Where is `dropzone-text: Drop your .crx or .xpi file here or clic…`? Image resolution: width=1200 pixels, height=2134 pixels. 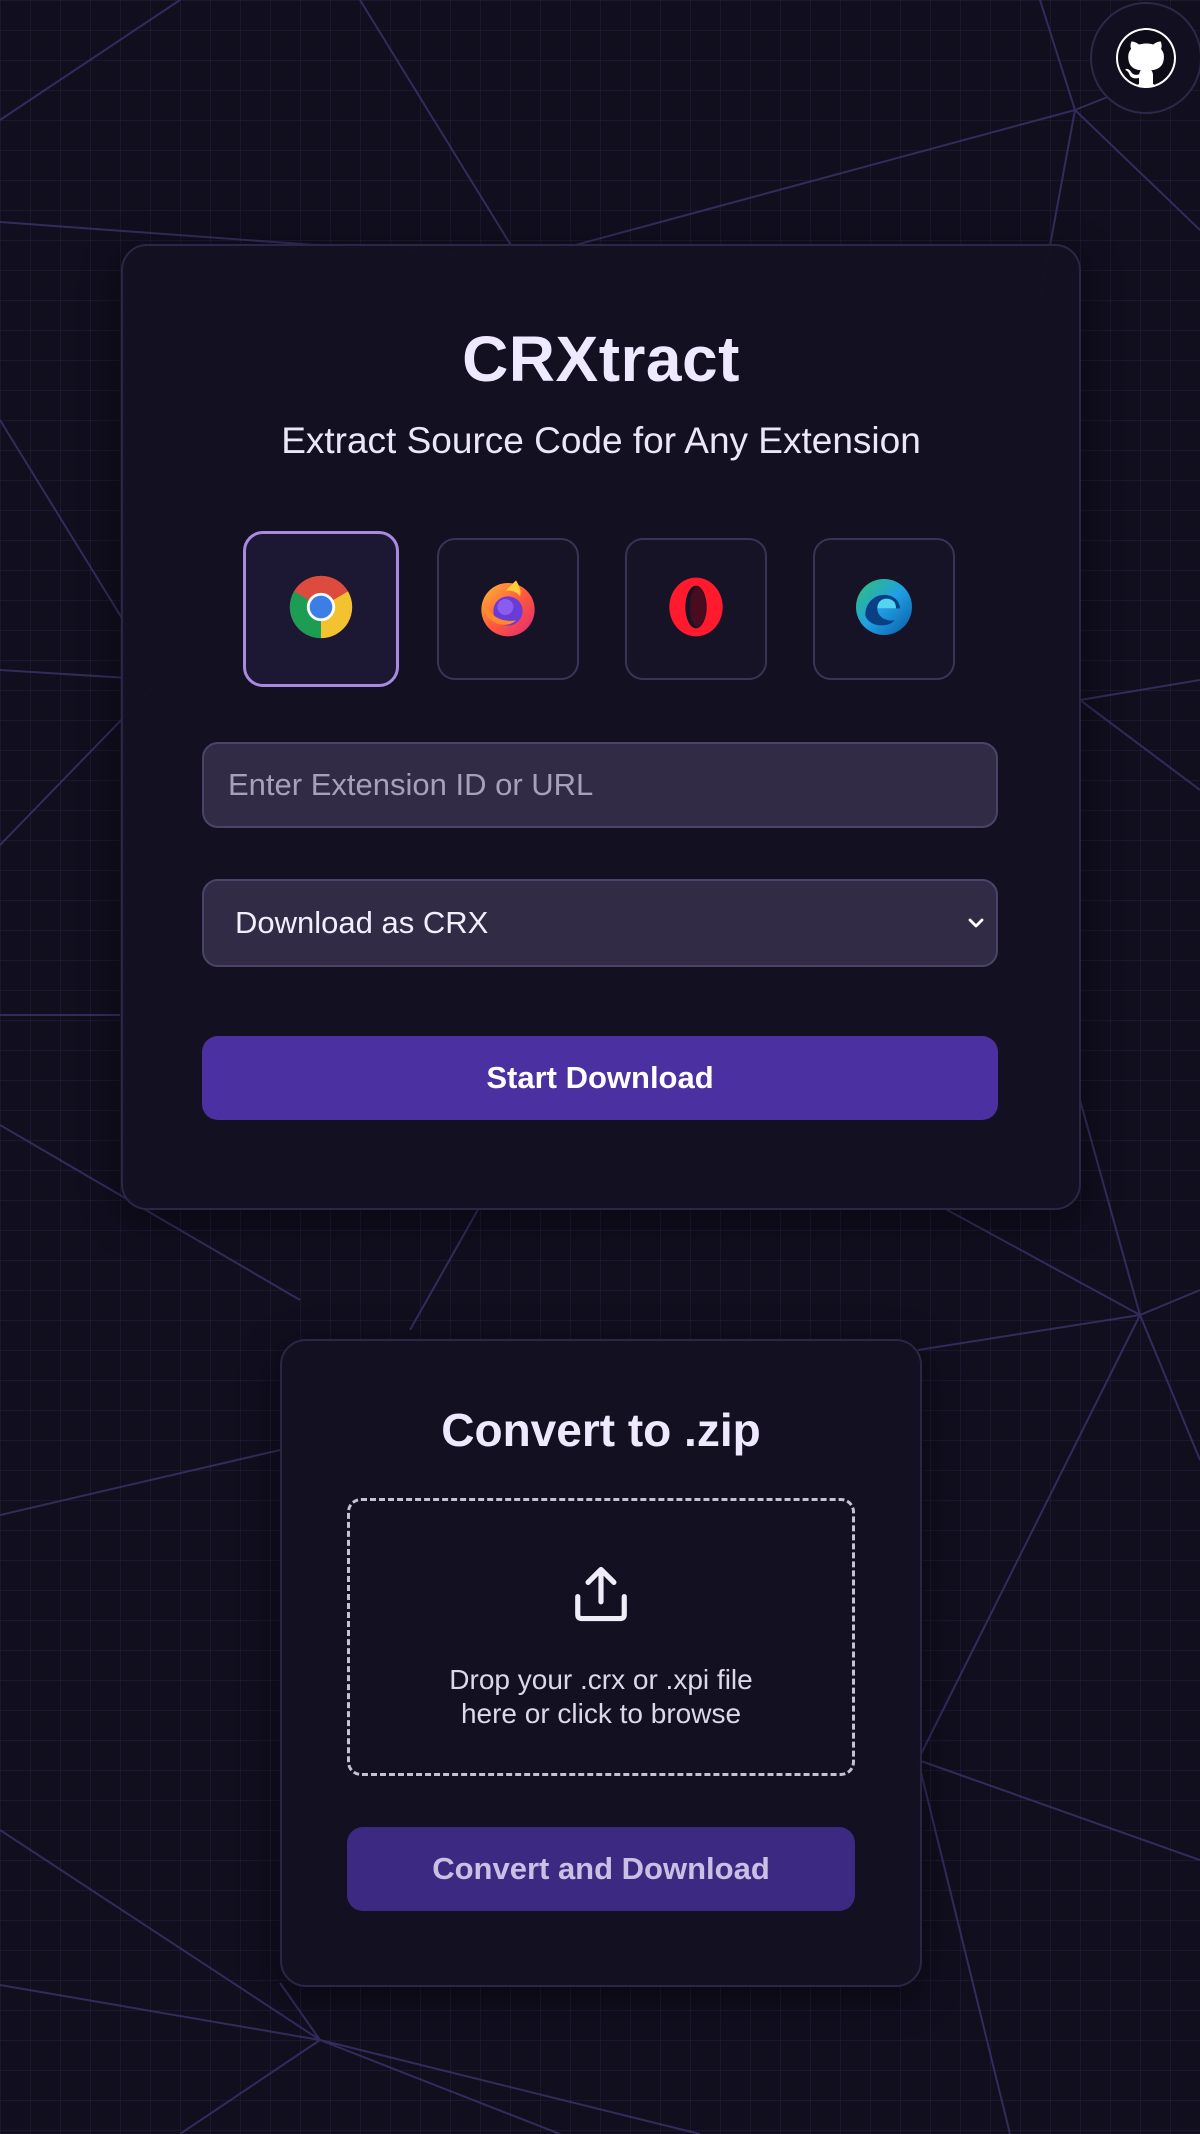 dropzone-text: Drop your .crx or .xpi file here or clic… is located at coordinates (601, 1697).